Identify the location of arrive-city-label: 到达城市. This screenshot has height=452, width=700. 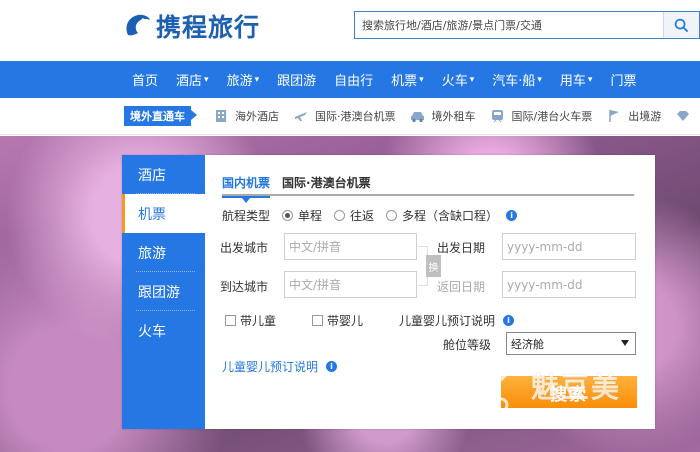
(244, 287).